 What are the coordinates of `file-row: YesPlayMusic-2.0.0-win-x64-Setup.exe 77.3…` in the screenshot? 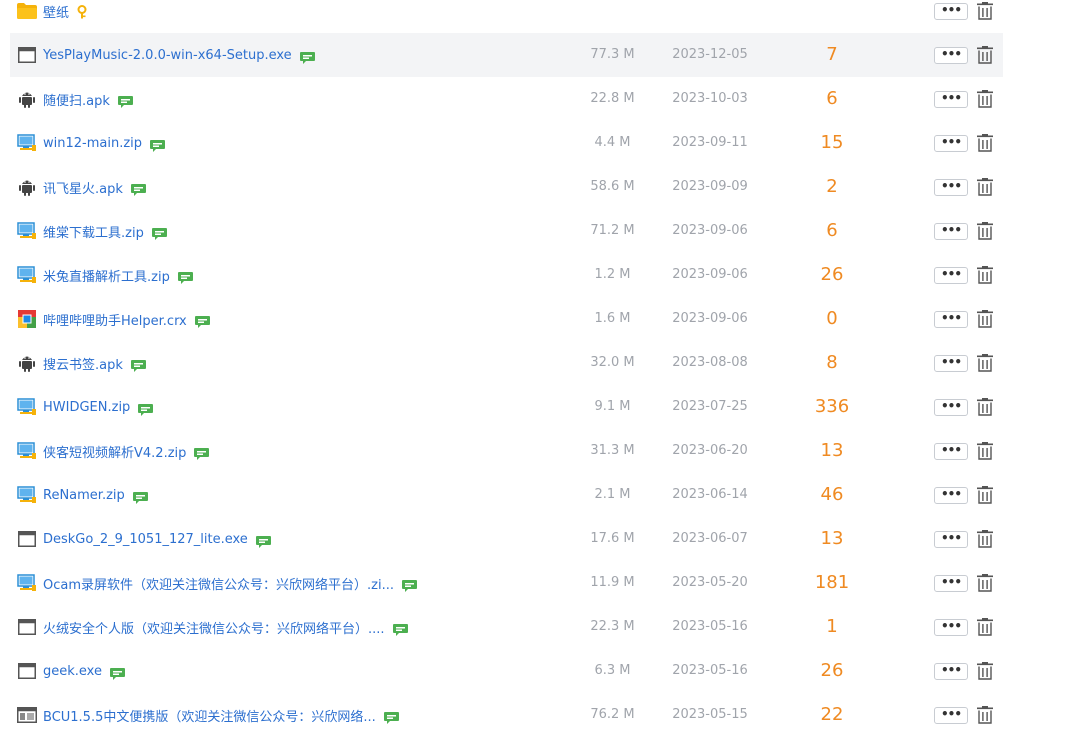 It's located at (506, 55).